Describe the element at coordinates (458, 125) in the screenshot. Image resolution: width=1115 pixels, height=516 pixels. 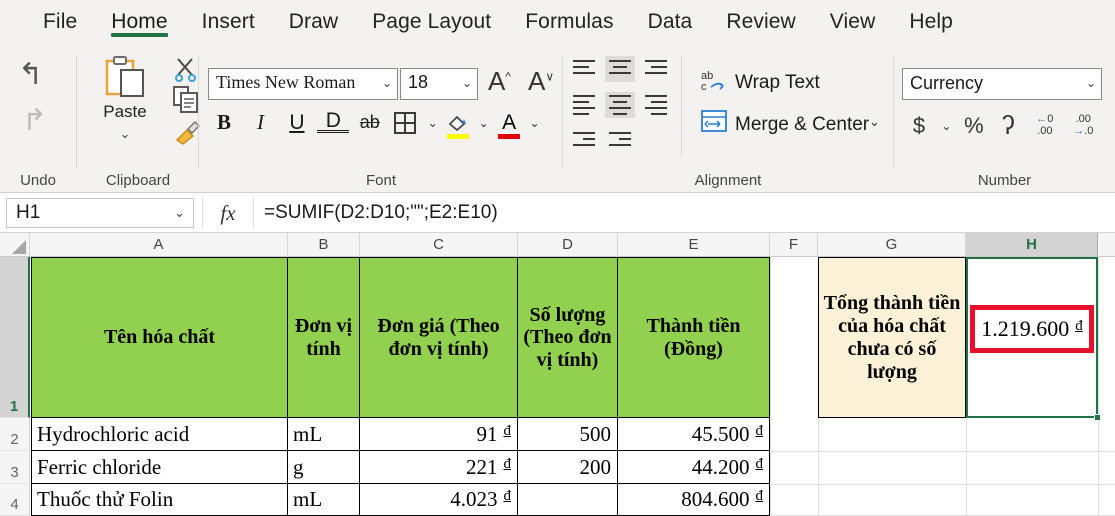
I see `fill-color-icon` at that location.